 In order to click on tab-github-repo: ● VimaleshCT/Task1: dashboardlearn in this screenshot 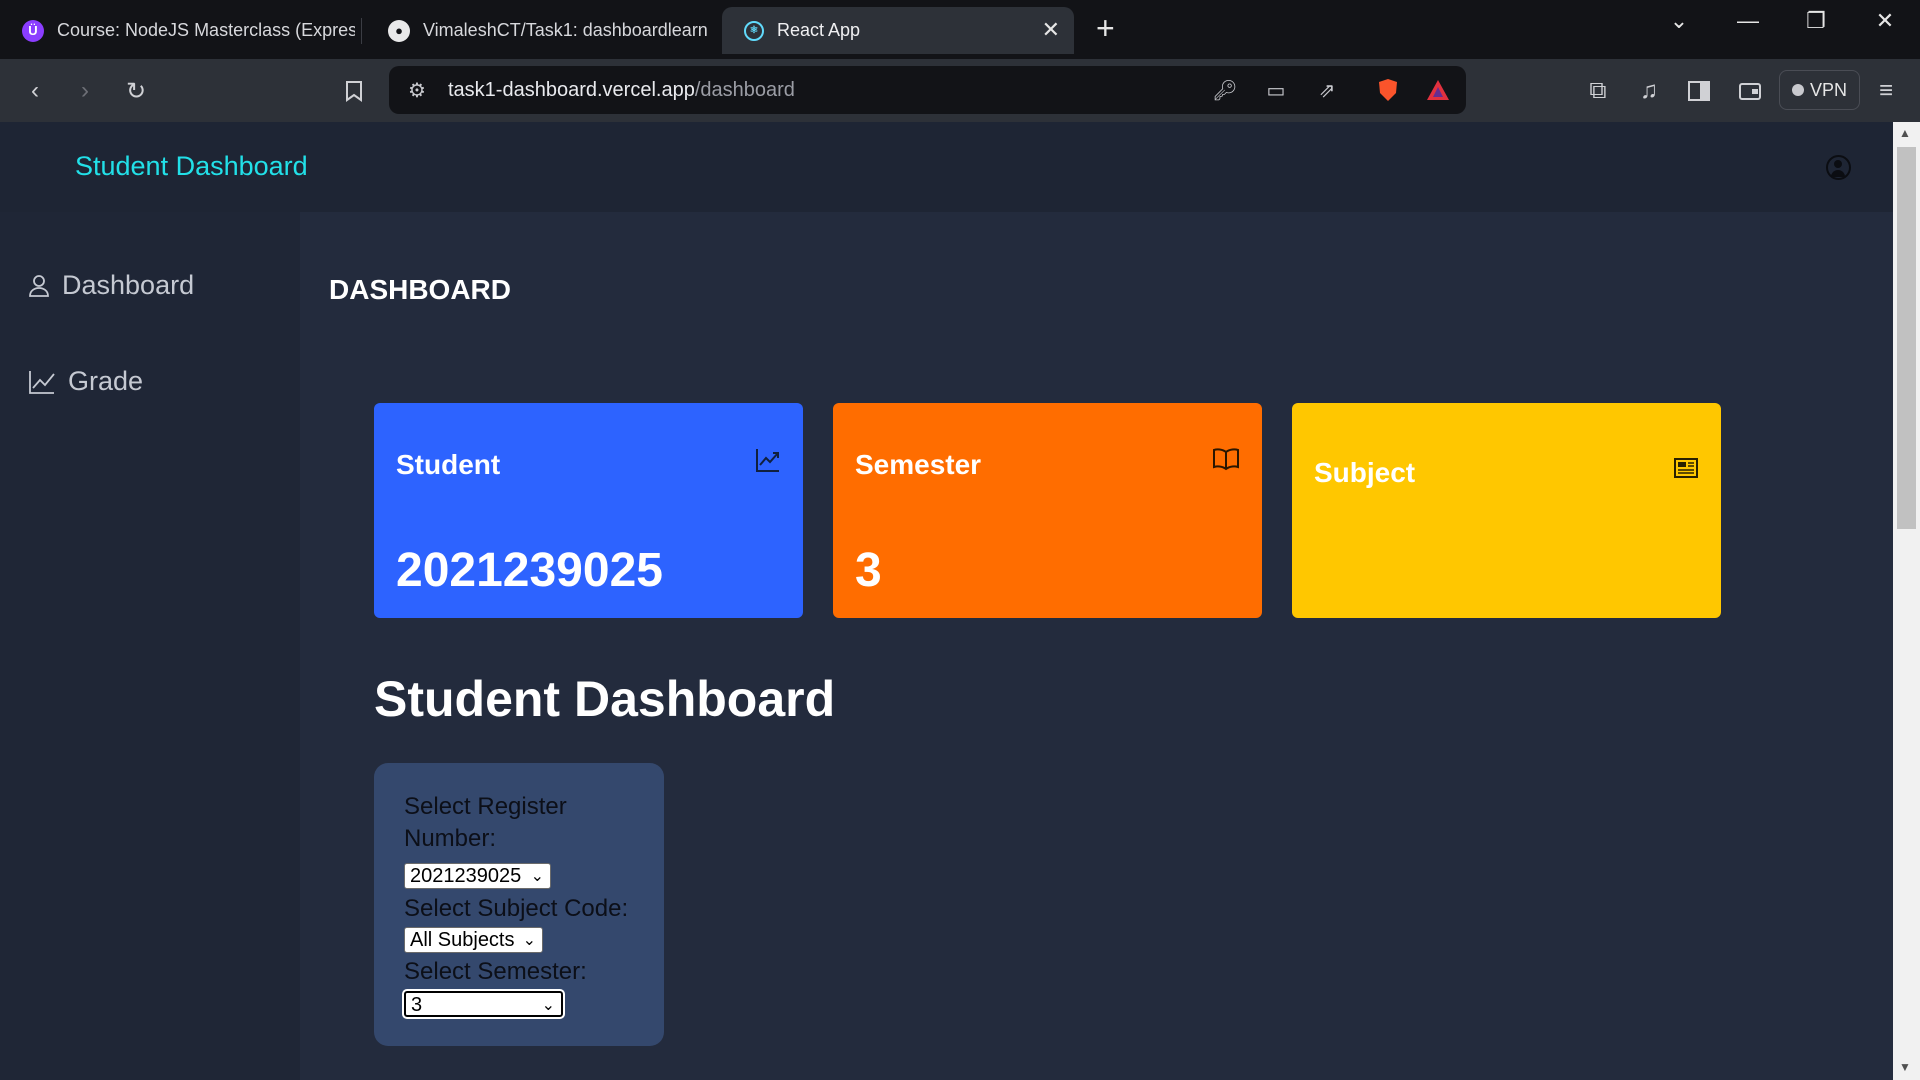, I will do `click(541, 30)`.